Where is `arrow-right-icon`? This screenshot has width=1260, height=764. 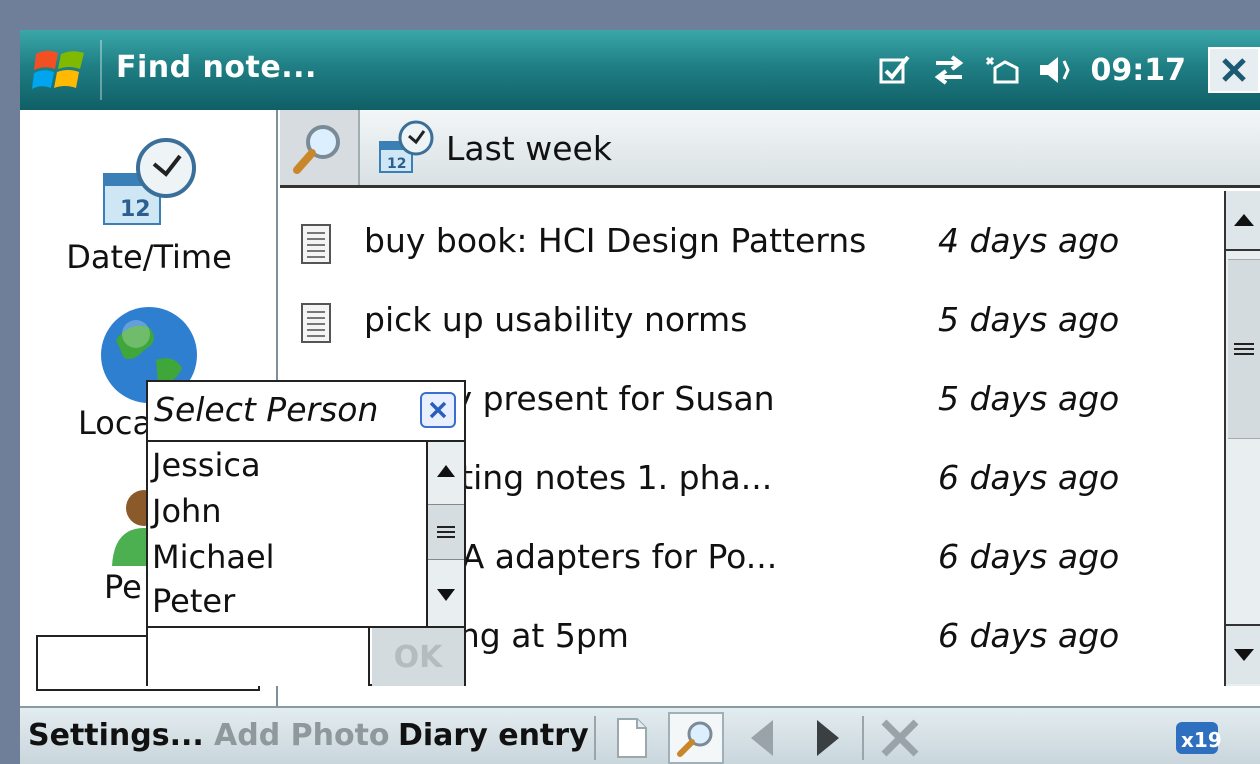
arrow-right-icon is located at coordinates (828, 738).